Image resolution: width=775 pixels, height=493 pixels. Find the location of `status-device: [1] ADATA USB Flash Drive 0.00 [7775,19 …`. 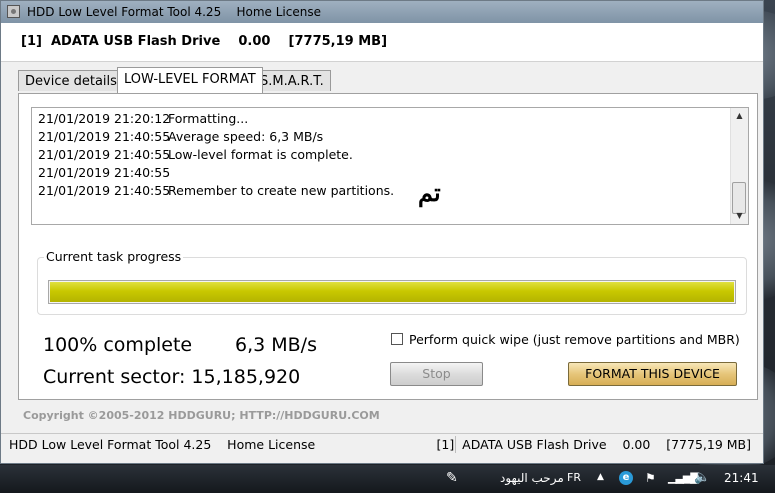

status-device: [1] ADATA USB Flash Drive 0.00 [7775,19 … is located at coordinates (593, 444).